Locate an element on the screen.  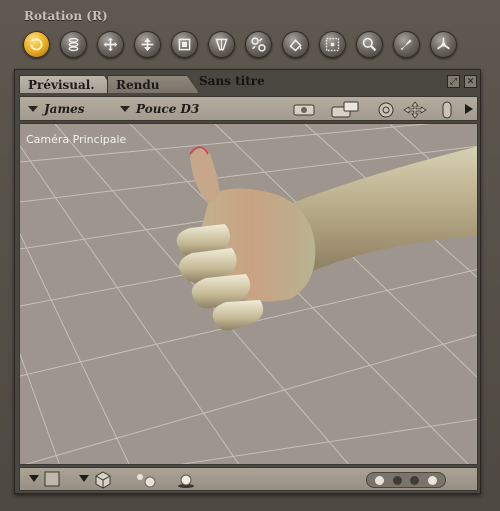
translate-in-out-icon is located at coordinates (147, 44).